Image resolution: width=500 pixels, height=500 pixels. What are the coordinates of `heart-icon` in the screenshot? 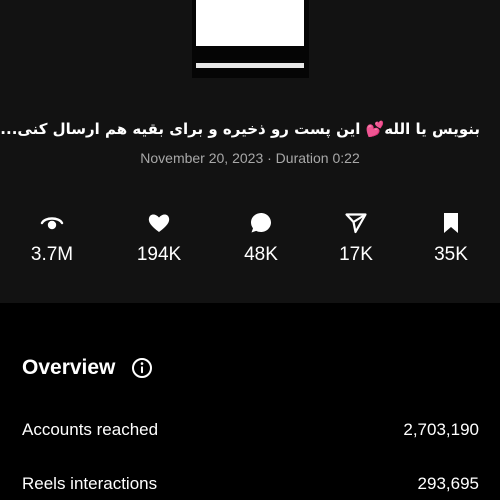 It's located at (159, 223).